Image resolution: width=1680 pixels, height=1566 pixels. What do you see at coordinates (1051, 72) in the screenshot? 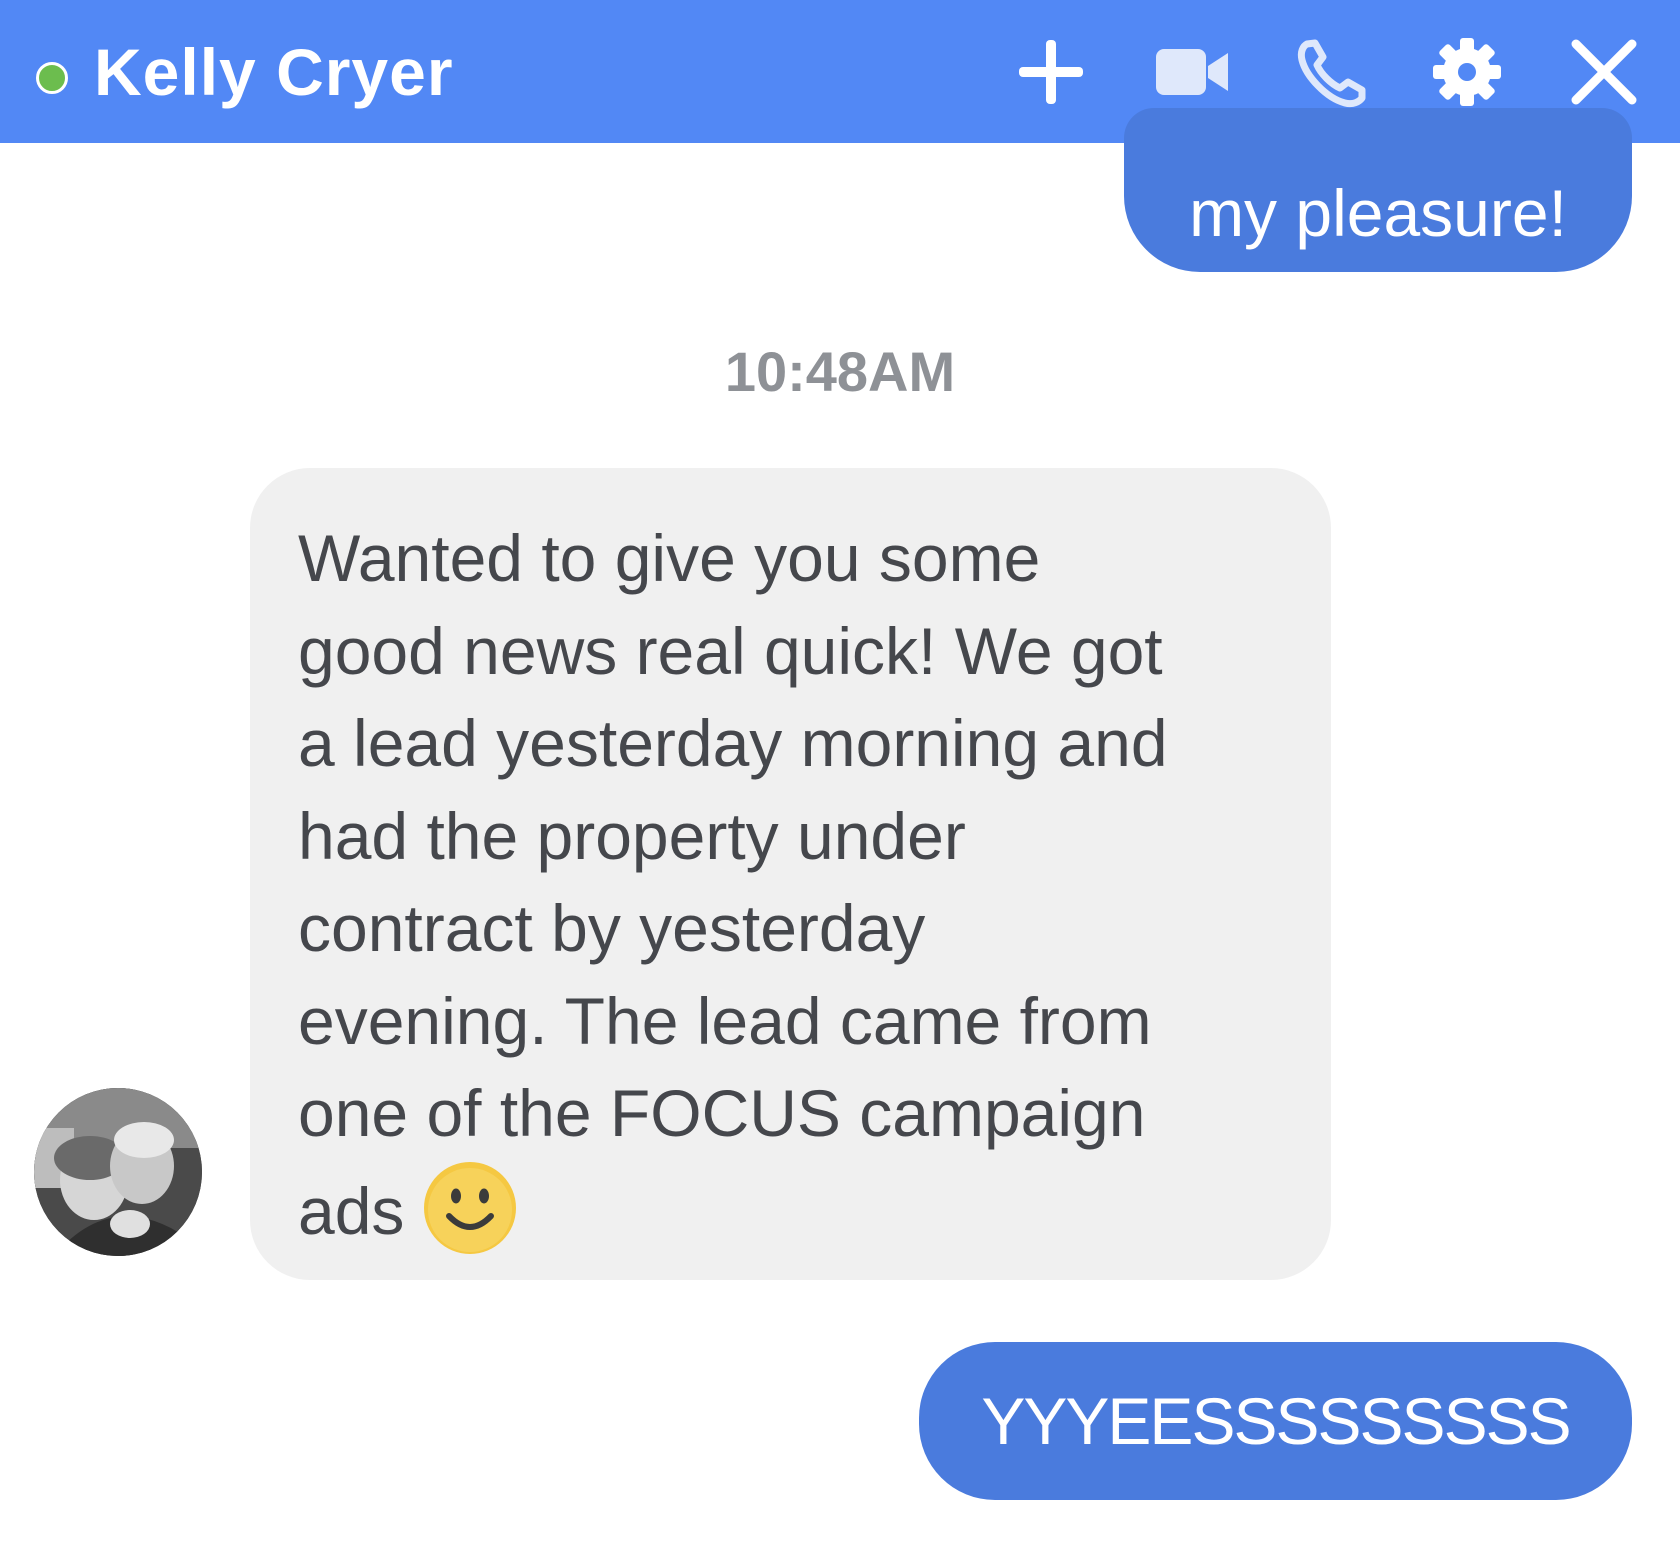
I see `add-icon` at bounding box center [1051, 72].